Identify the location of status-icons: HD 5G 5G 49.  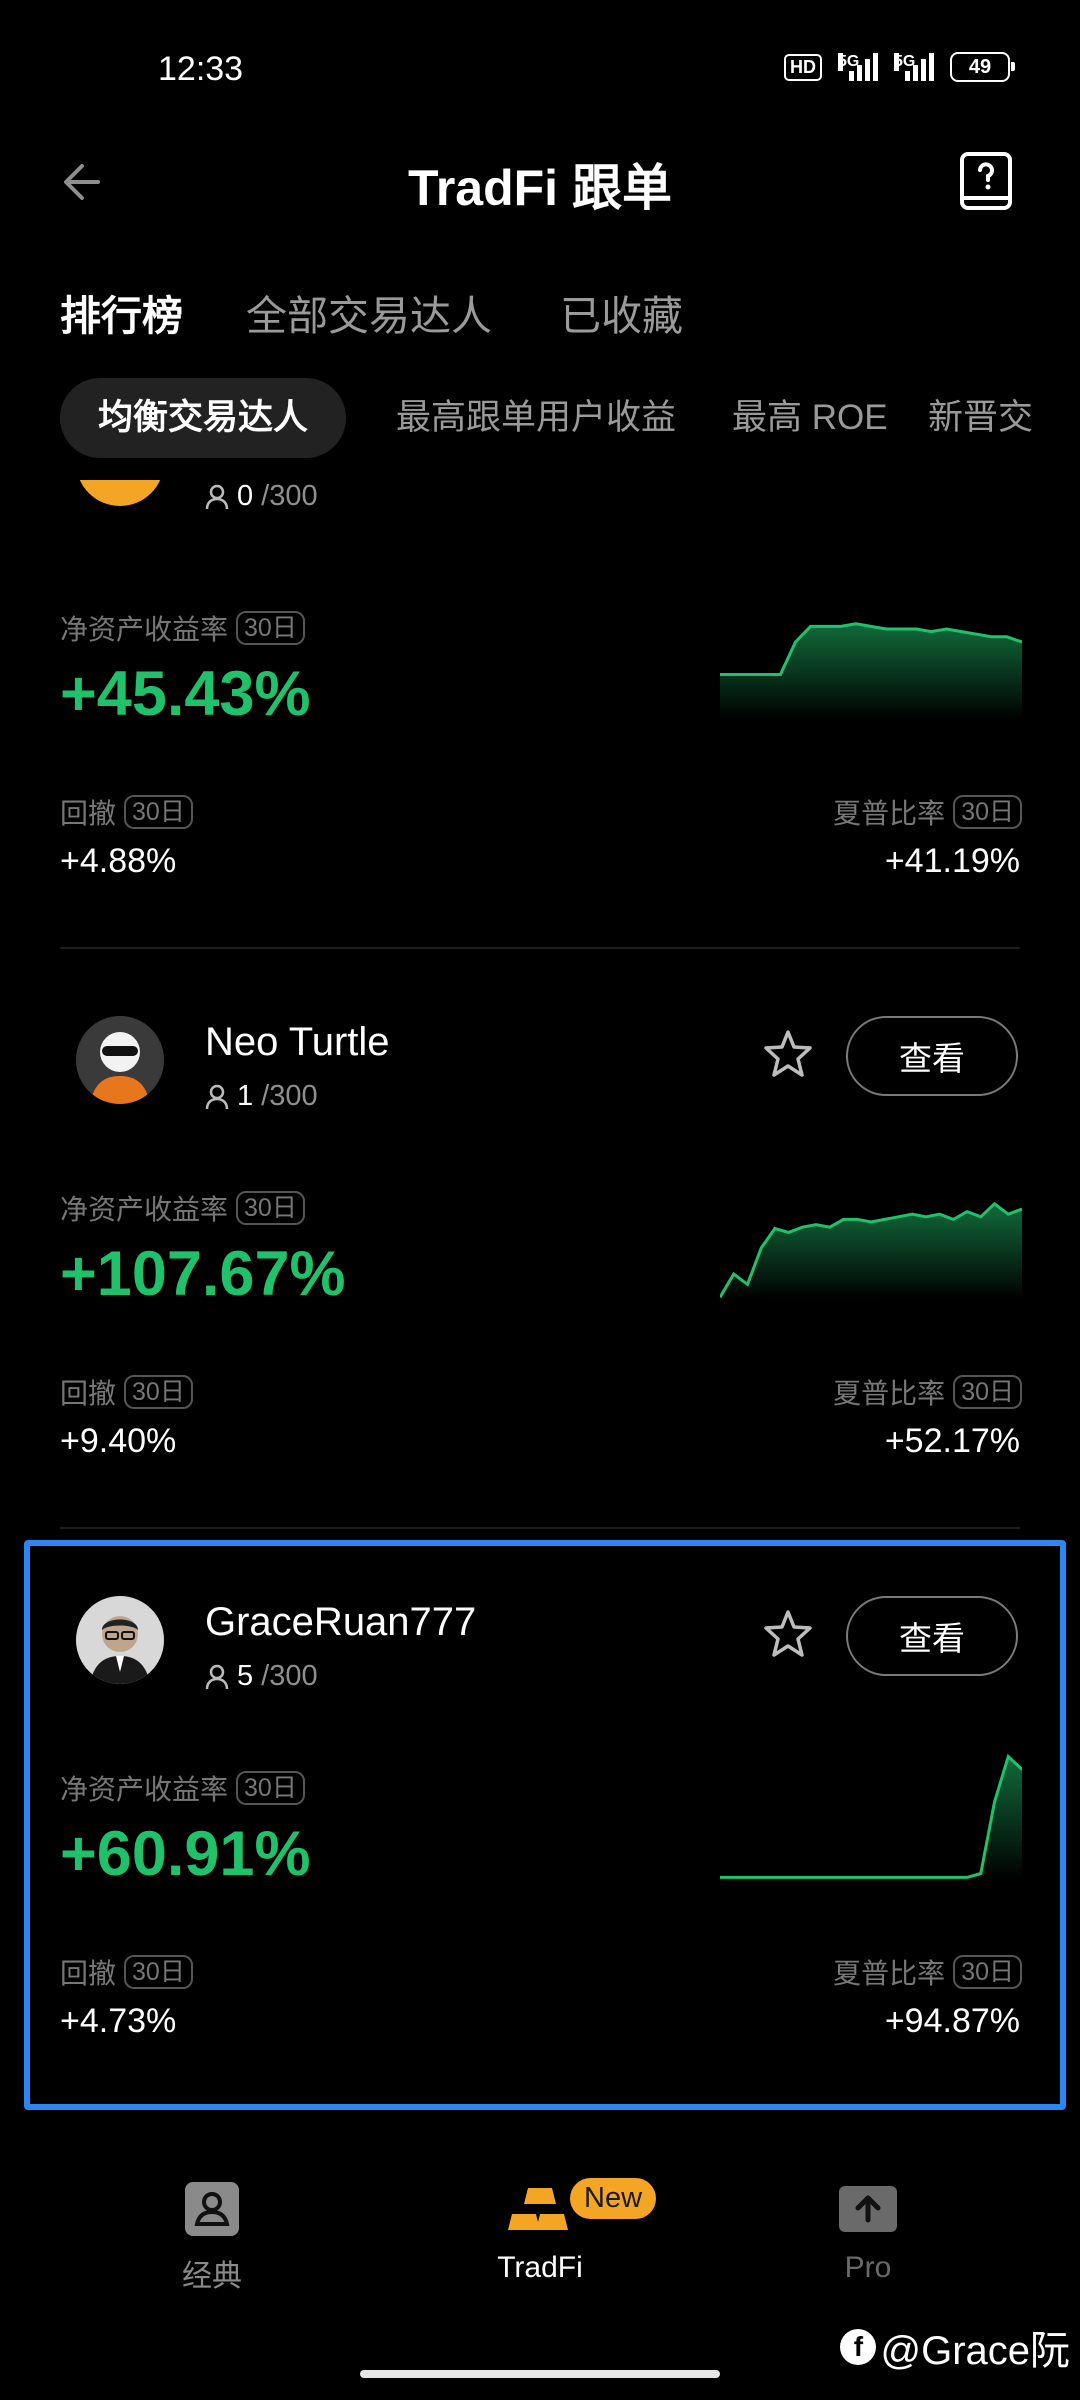
(899, 67).